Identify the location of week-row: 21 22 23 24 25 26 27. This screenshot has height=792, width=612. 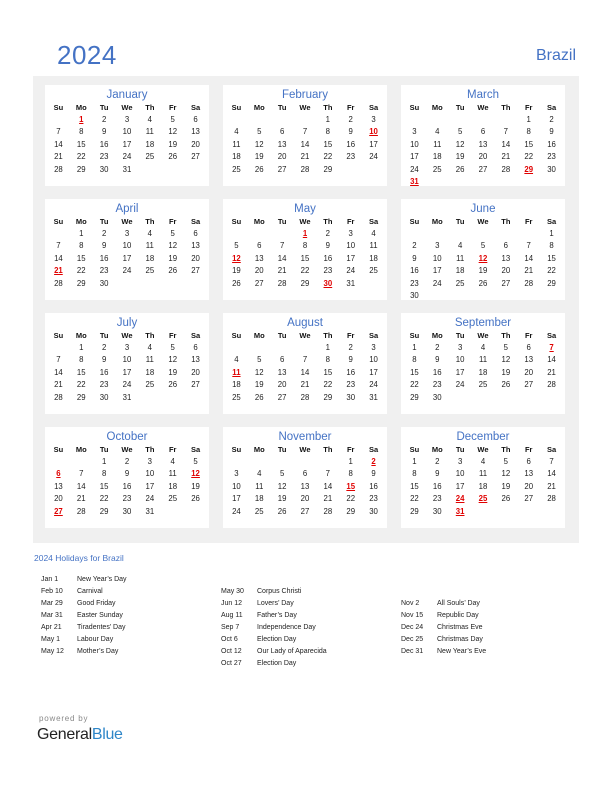
(127, 271).